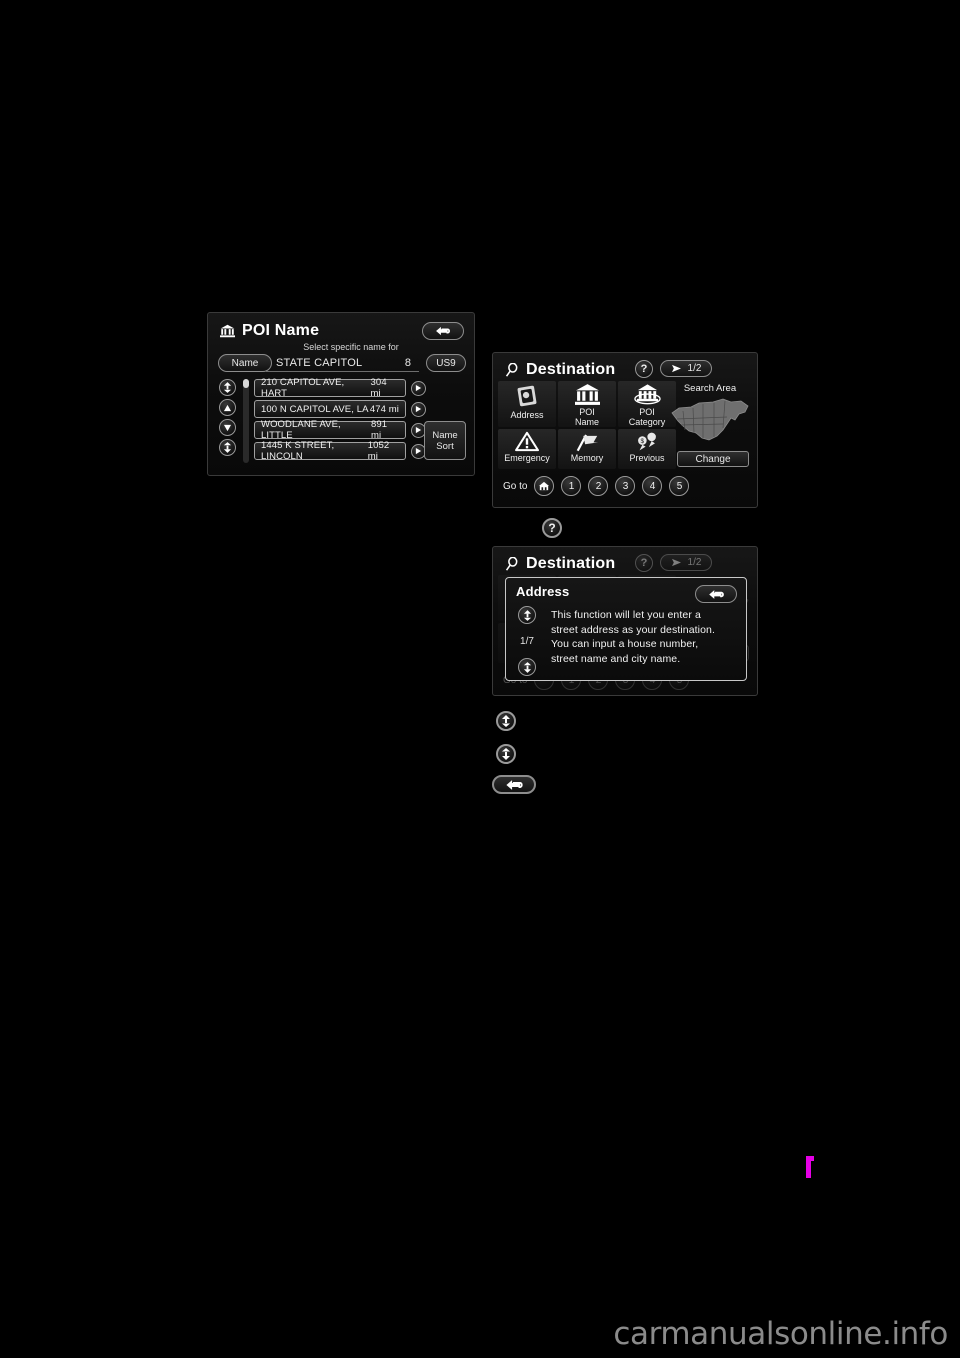 This screenshot has height=1358, width=960. I want to click on poi-list-scrollbar-thumb, so click(246, 383).